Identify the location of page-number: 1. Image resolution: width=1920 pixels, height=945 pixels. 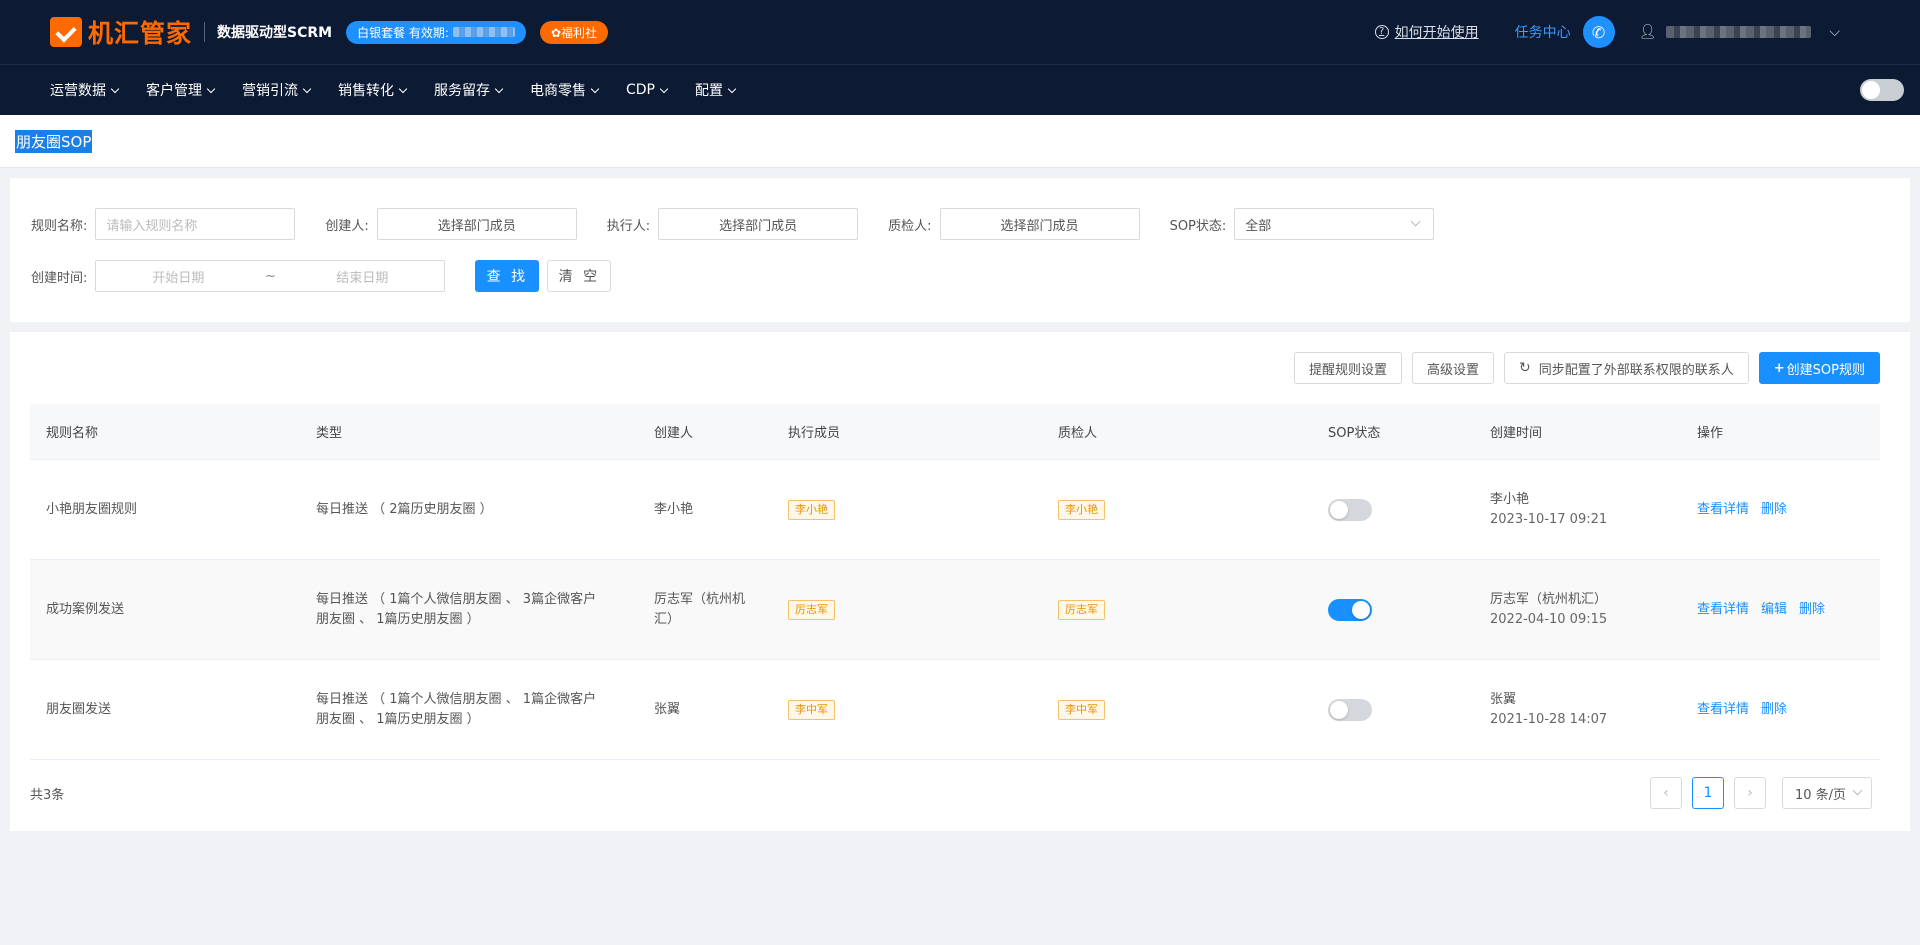
(1708, 793).